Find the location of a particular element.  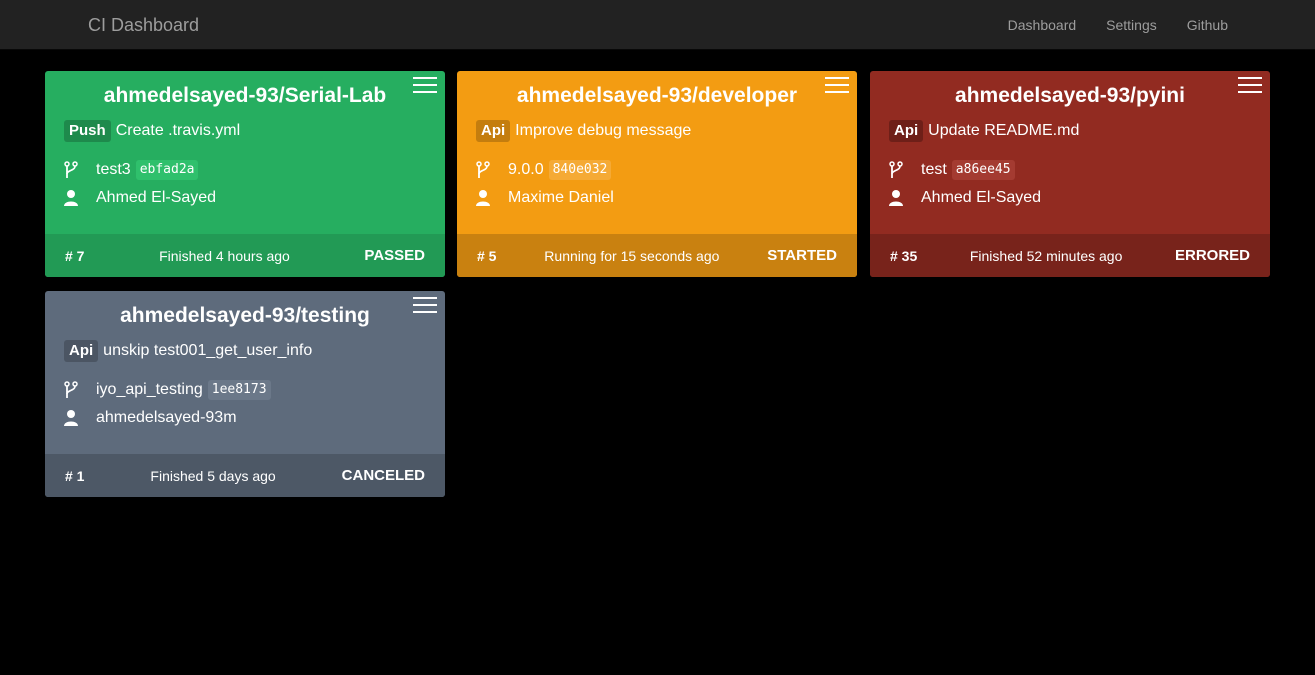

build-number: # 5 is located at coordinates (486, 256).